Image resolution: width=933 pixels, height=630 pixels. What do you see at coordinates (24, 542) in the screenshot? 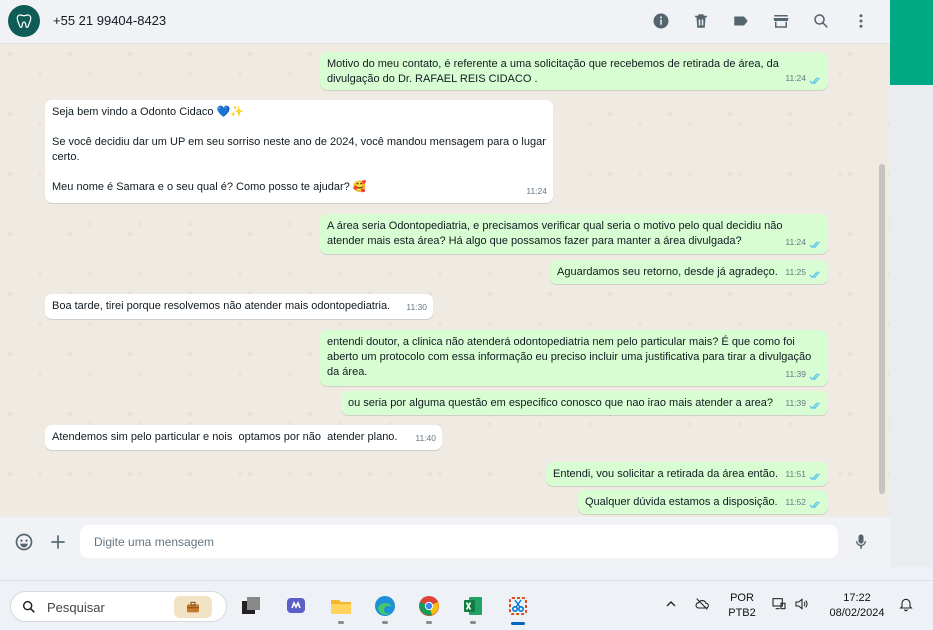
I see `emoji-icon` at bounding box center [24, 542].